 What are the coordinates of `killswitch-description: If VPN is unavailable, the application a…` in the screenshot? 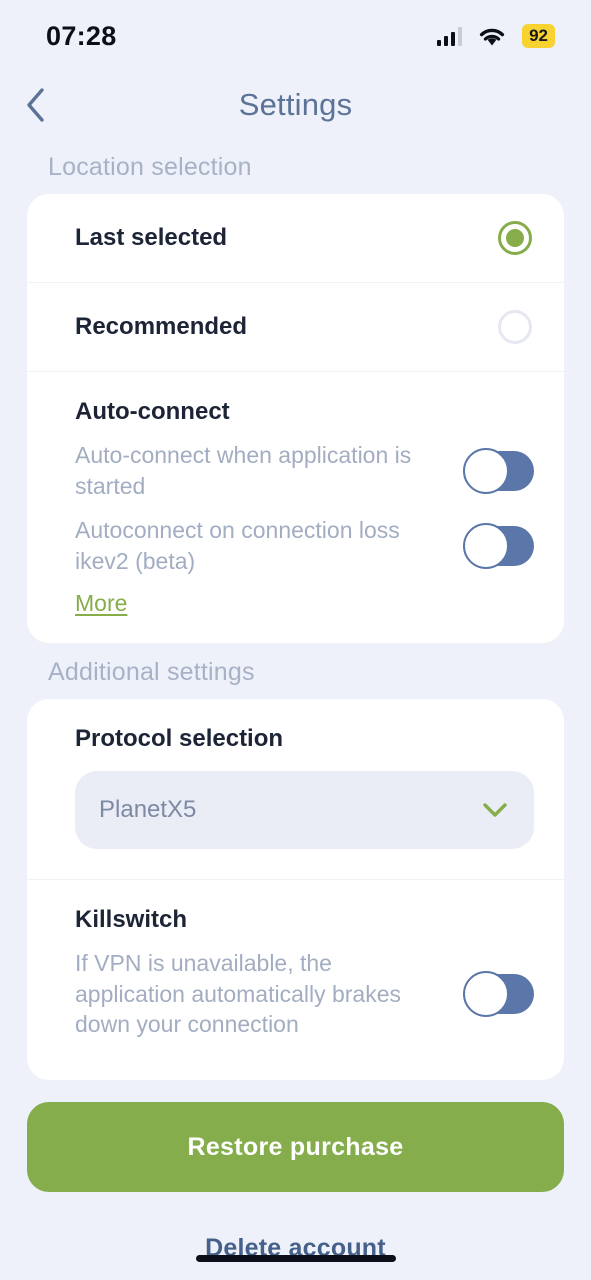 It's located at (238, 994).